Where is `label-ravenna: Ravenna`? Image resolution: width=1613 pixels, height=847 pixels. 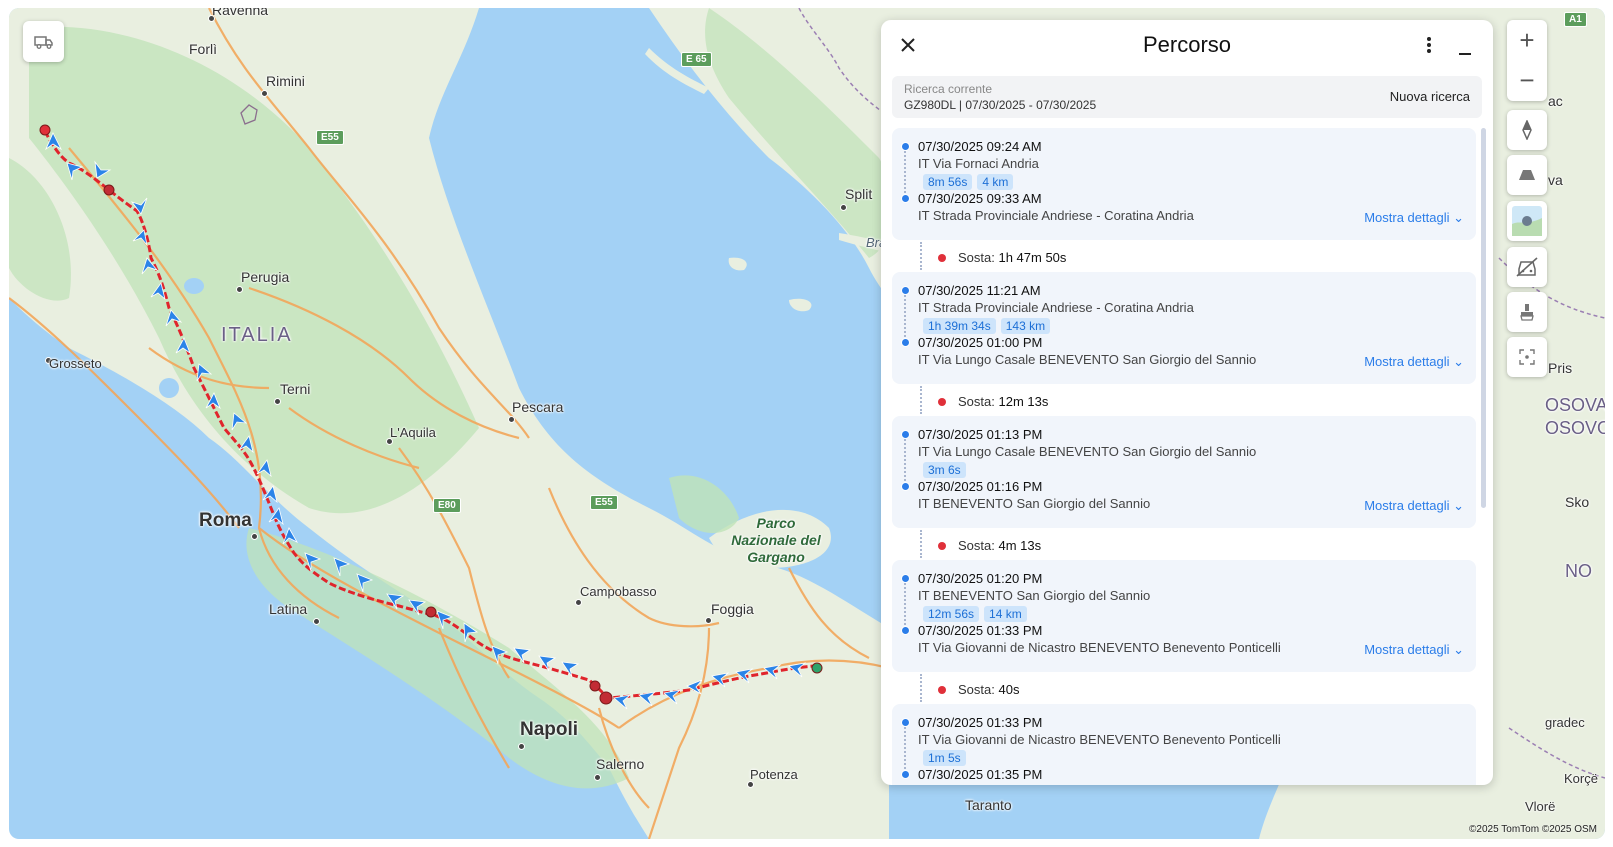 label-ravenna: Ravenna is located at coordinates (240, 13).